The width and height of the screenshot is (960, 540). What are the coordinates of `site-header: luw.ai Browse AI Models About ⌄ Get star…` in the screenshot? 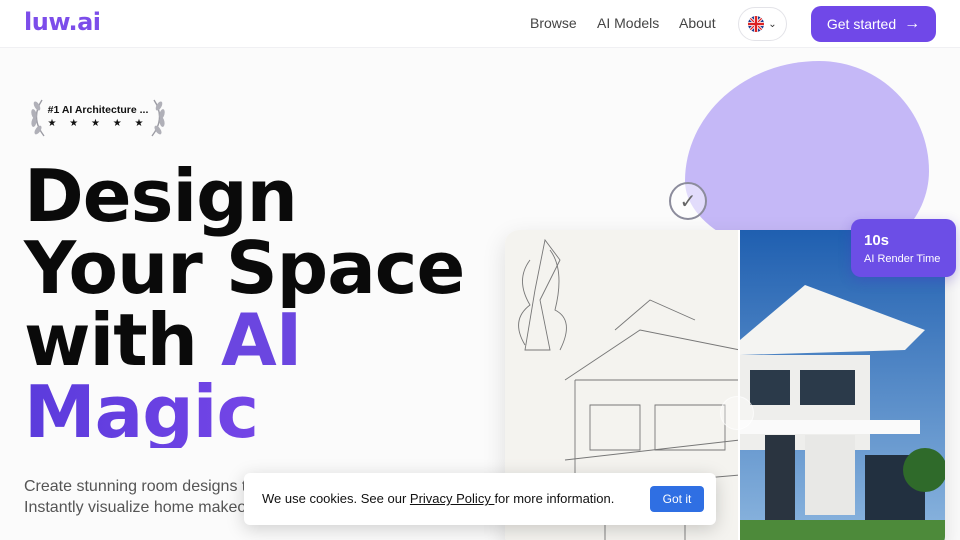 It's located at (480, 24).